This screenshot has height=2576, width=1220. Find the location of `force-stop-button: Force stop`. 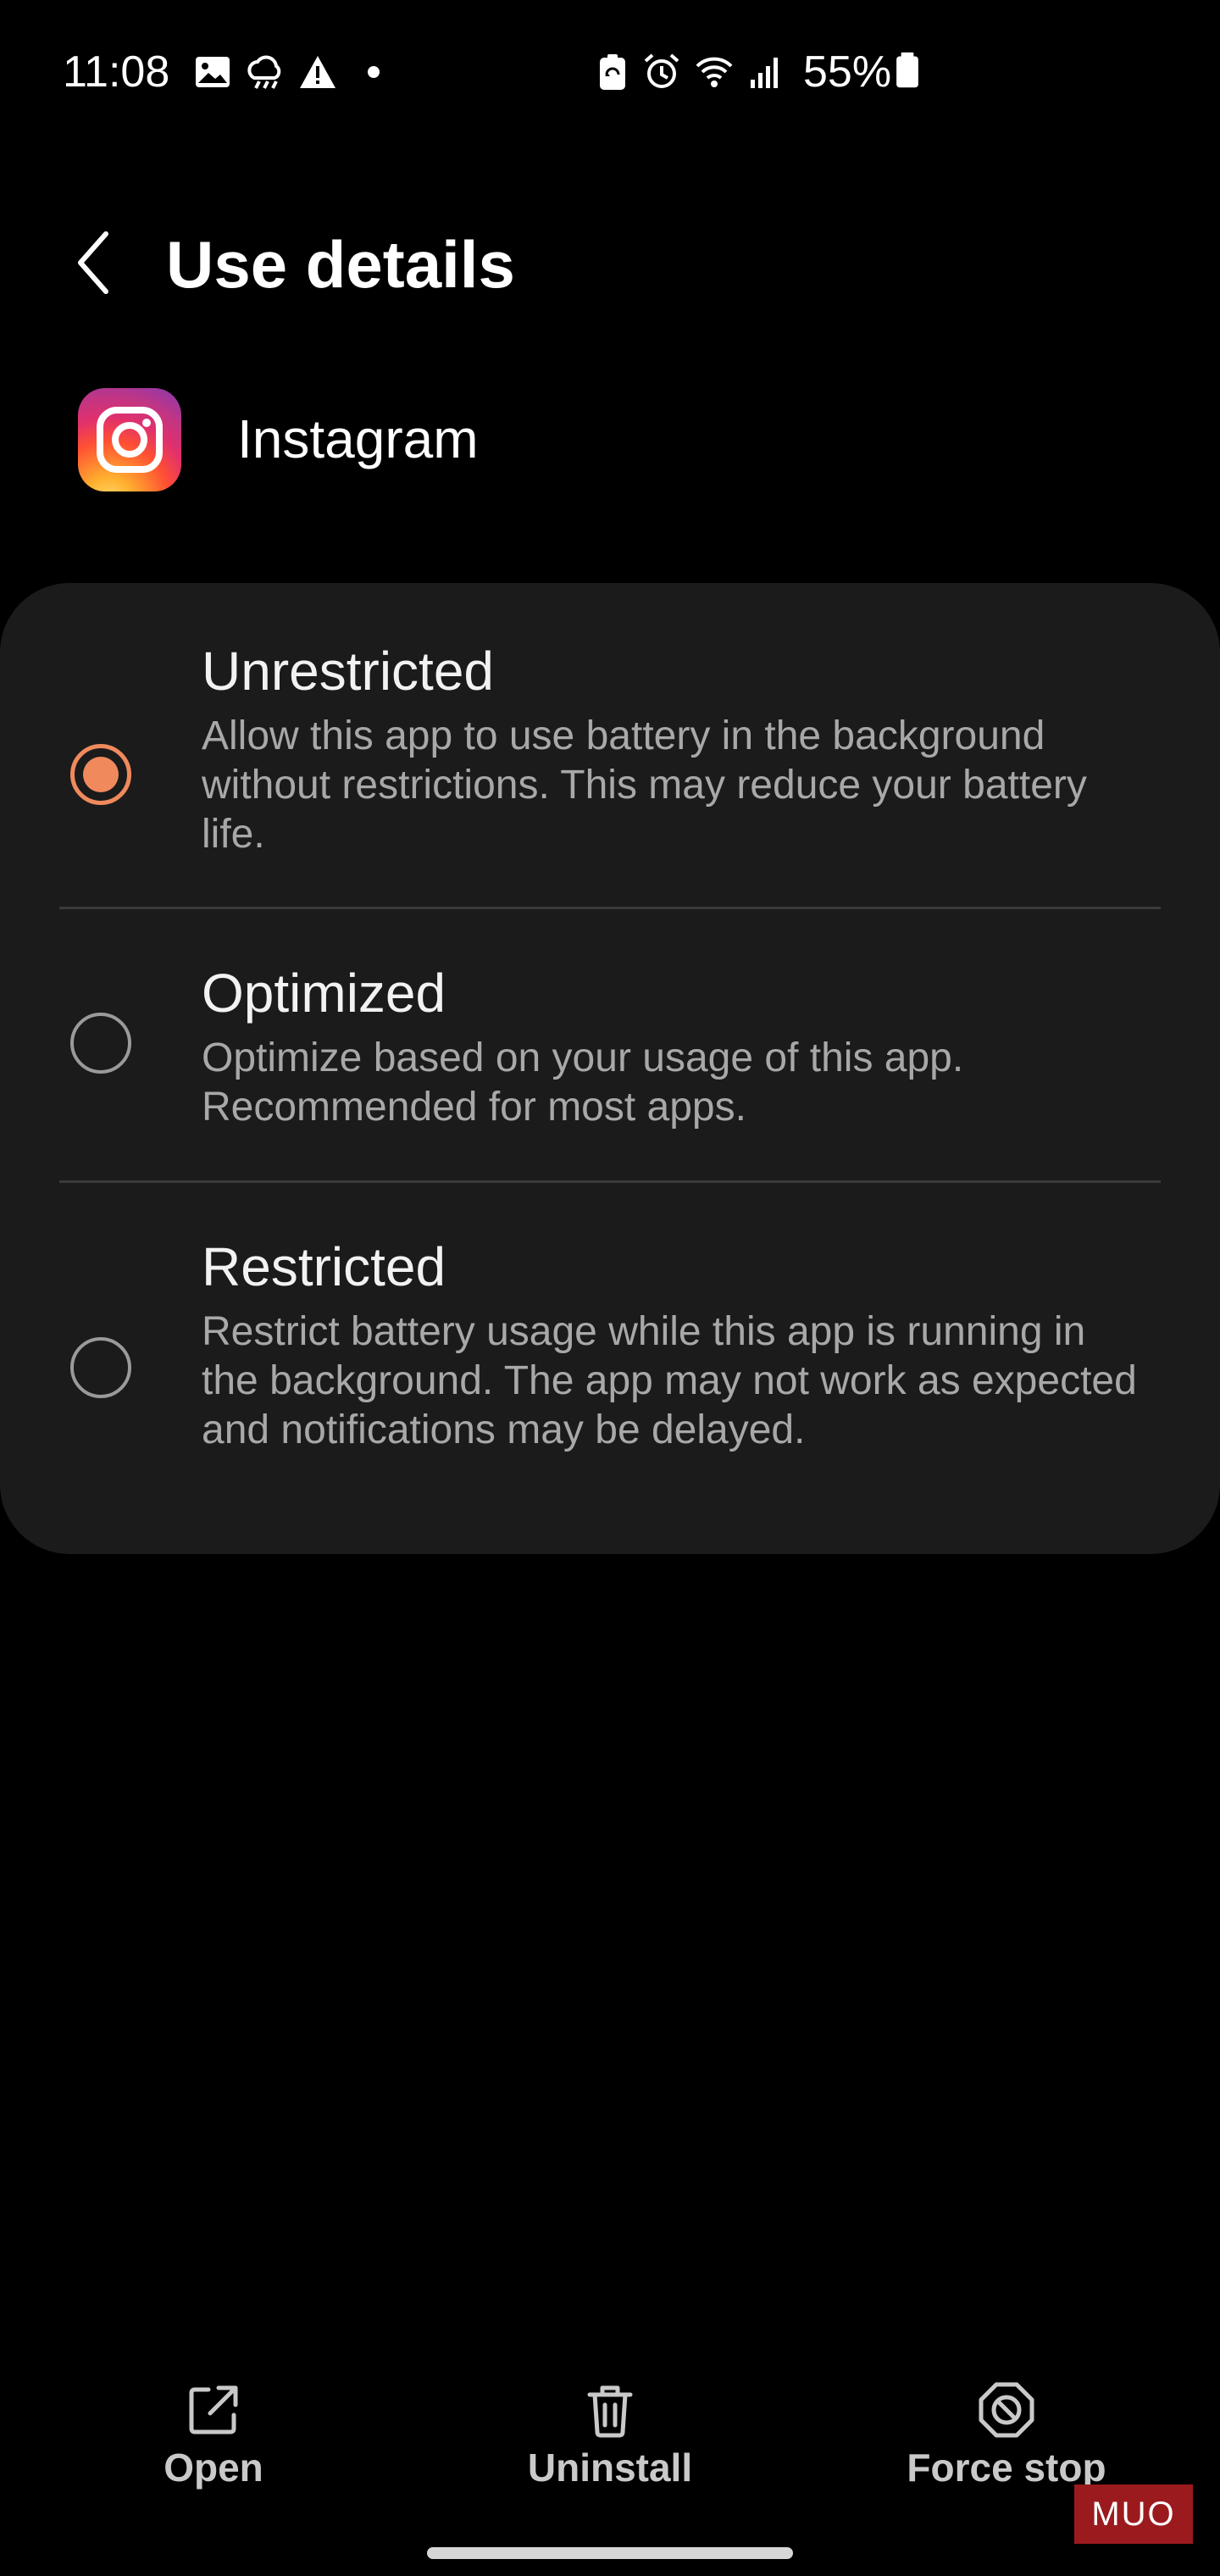

force-stop-button: Force stop is located at coordinates (1006, 2423).